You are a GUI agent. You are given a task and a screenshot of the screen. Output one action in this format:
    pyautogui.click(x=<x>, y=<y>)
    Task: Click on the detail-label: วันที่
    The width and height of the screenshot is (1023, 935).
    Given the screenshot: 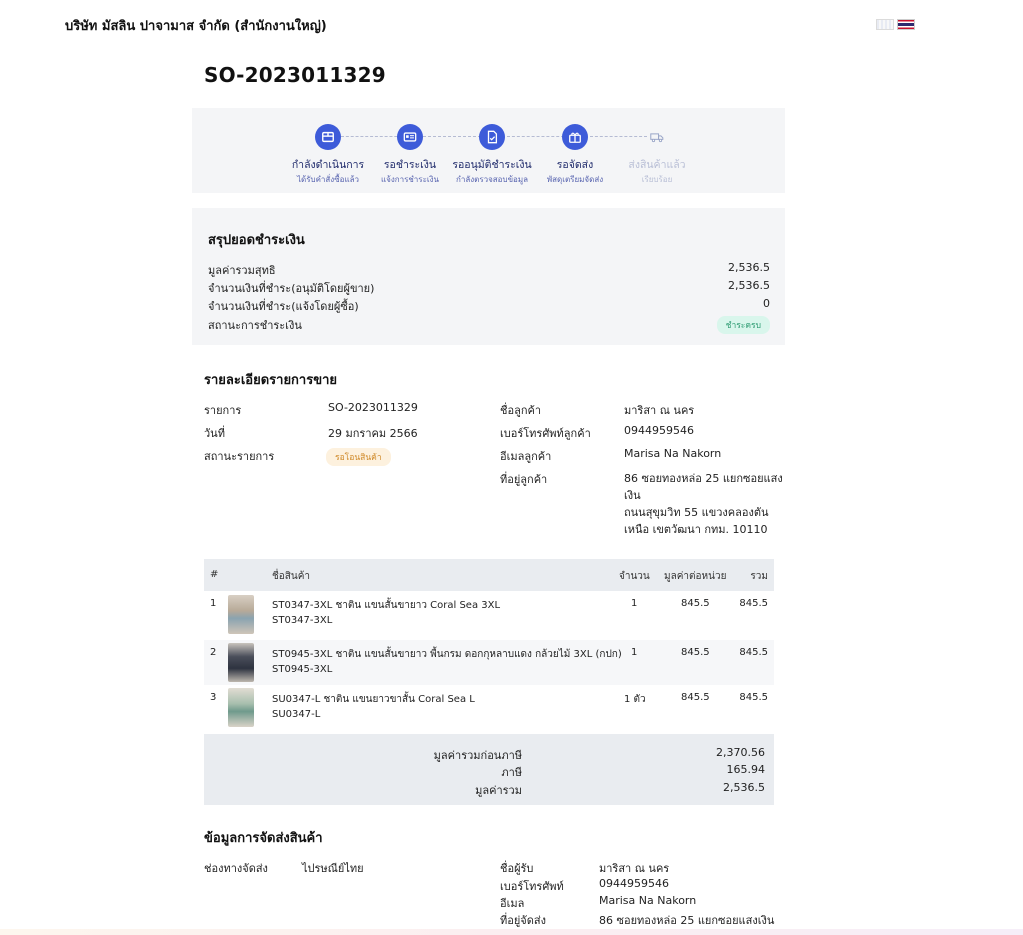 What is the action you would take?
    pyautogui.click(x=214, y=433)
    